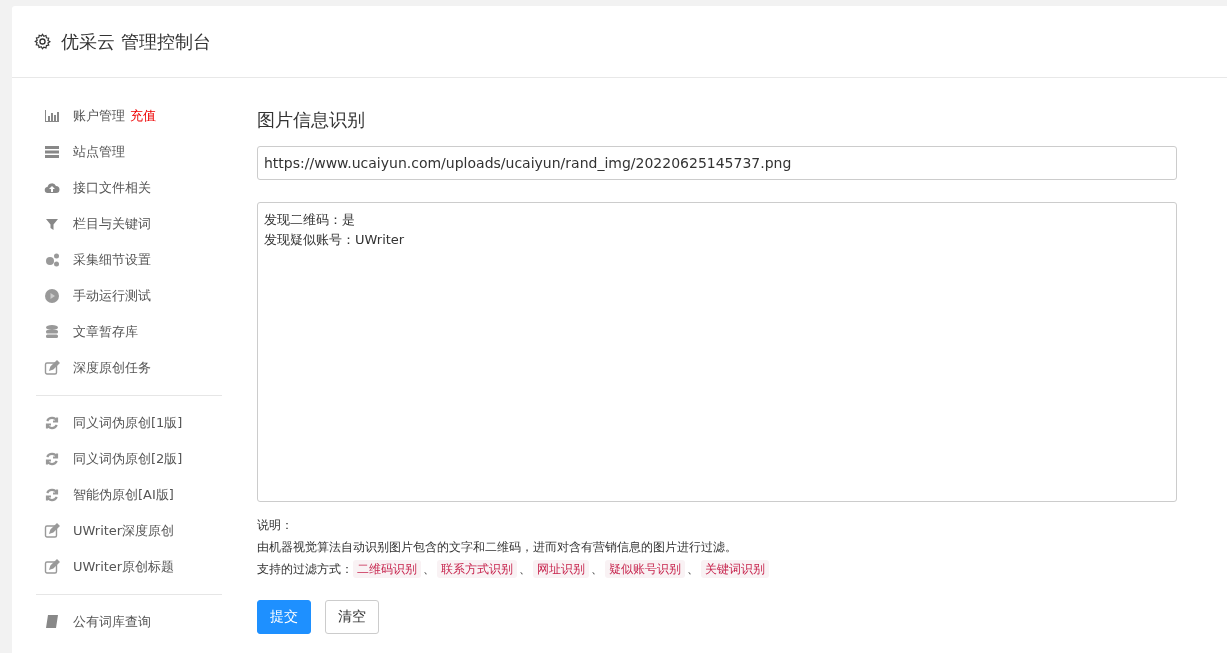  Describe the element at coordinates (112, 224) in the screenshot. I see `sidebar-item: 栏目与关键词` at that location.